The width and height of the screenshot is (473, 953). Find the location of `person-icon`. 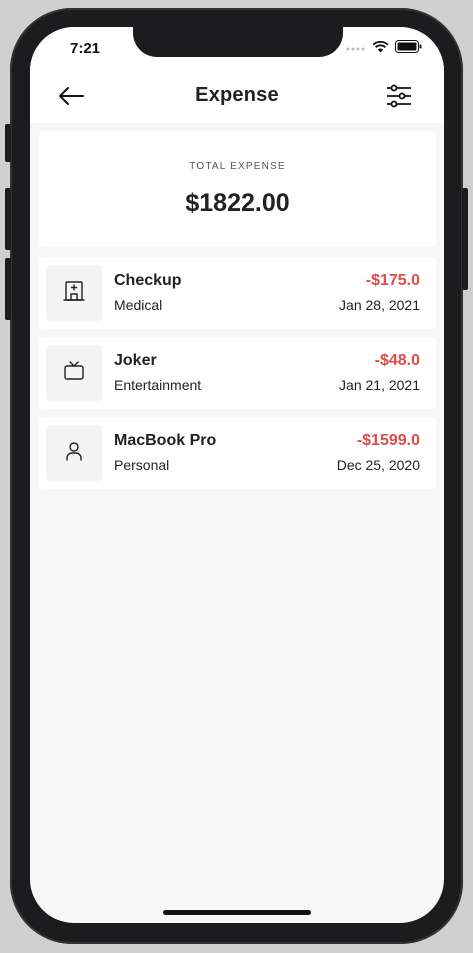

person-icon is located at coordinates (74, 453).